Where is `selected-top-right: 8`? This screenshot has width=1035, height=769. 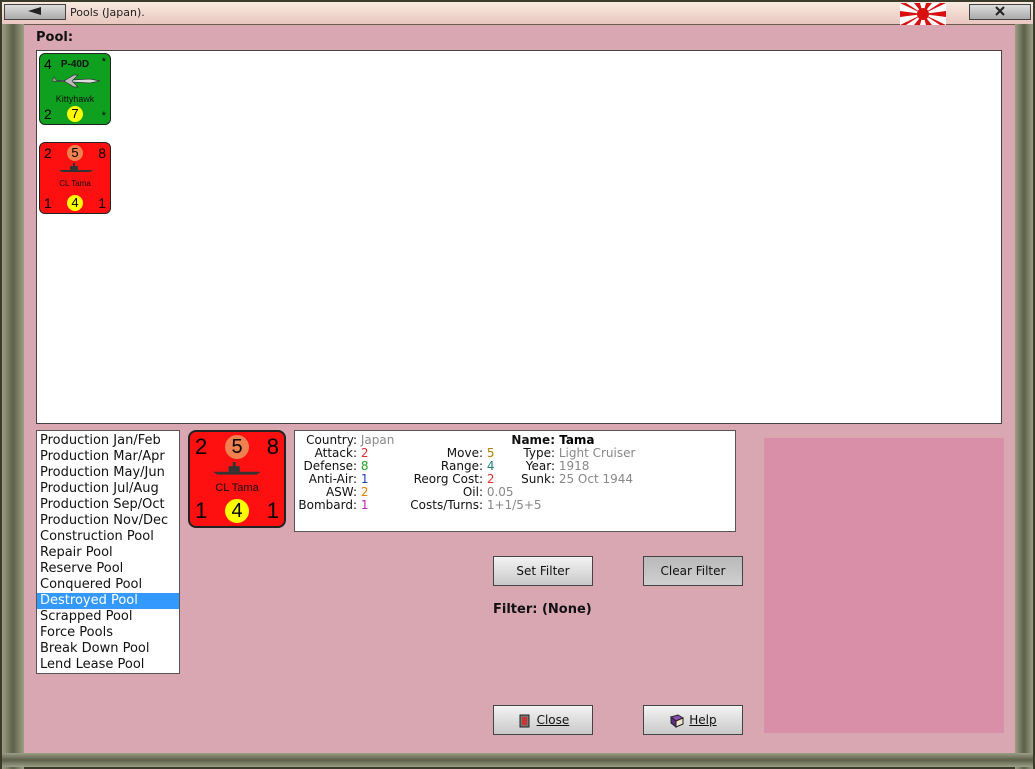
selected-top-right: 8 is located at coordinates (272, 446).